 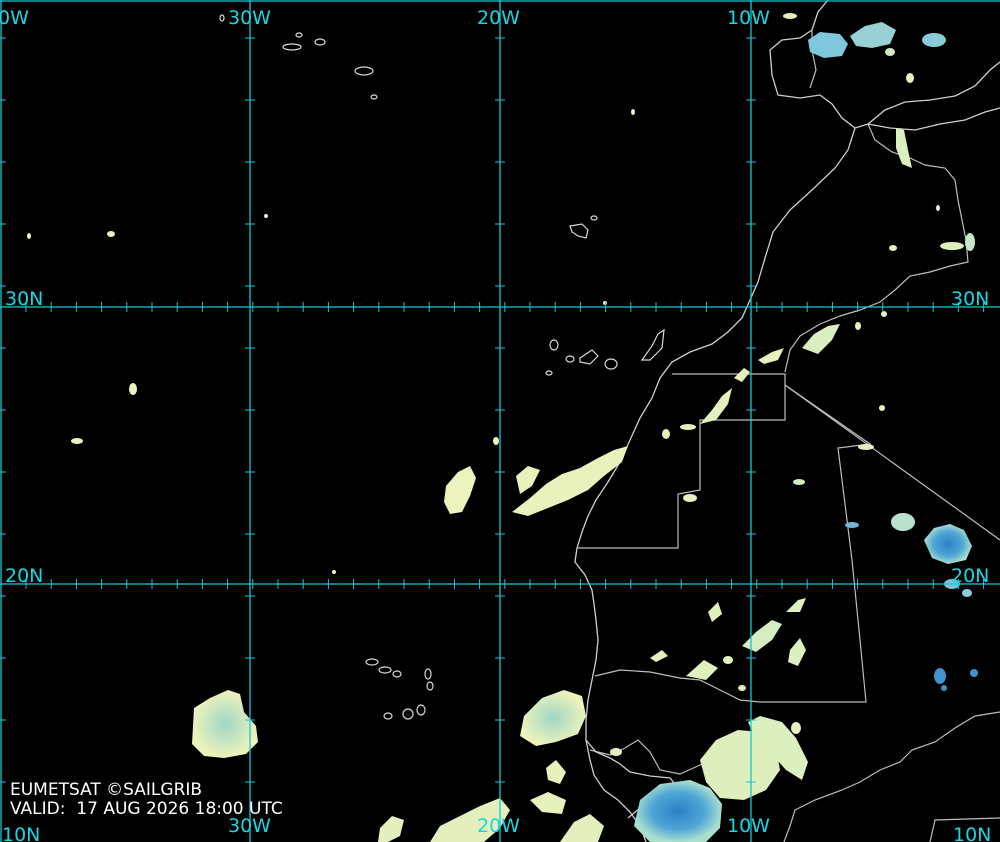 What do you see at coordinates (733, 543) in the screenshot?
I see `border-mauritania` at bounding box center [733, 543].